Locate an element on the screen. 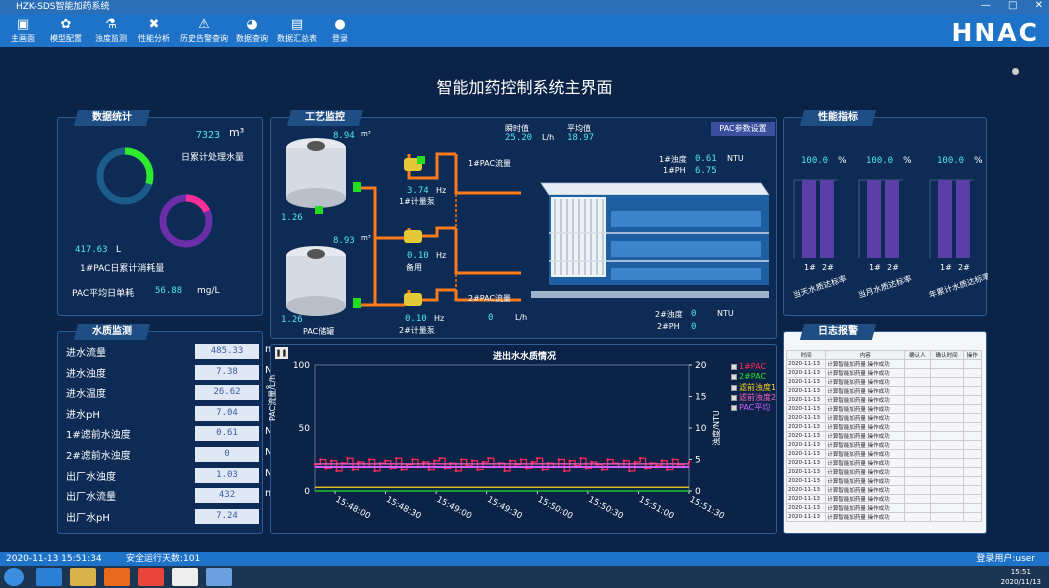 This screenshot has height=588, width=1049. performance-value: 100.0 is located at coordinates (950, 161).